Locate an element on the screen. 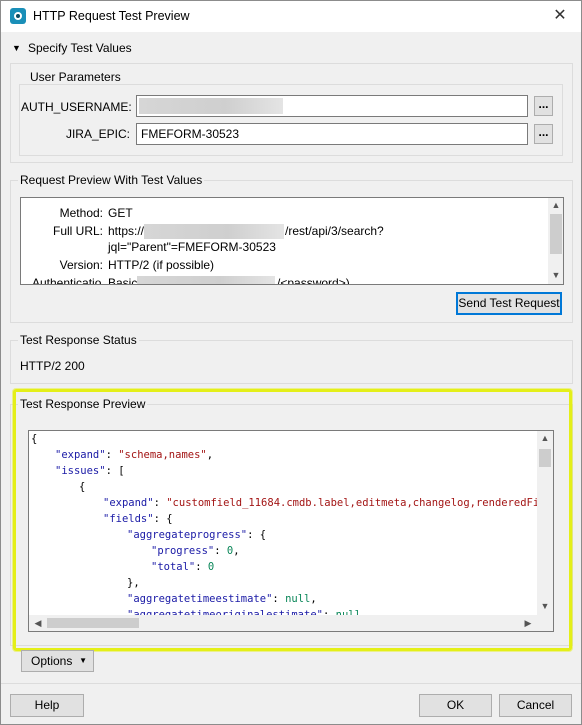 The image size is (582, 725). scroll-up-arrow-icon: ▲ is located at coordinates (556, 205).